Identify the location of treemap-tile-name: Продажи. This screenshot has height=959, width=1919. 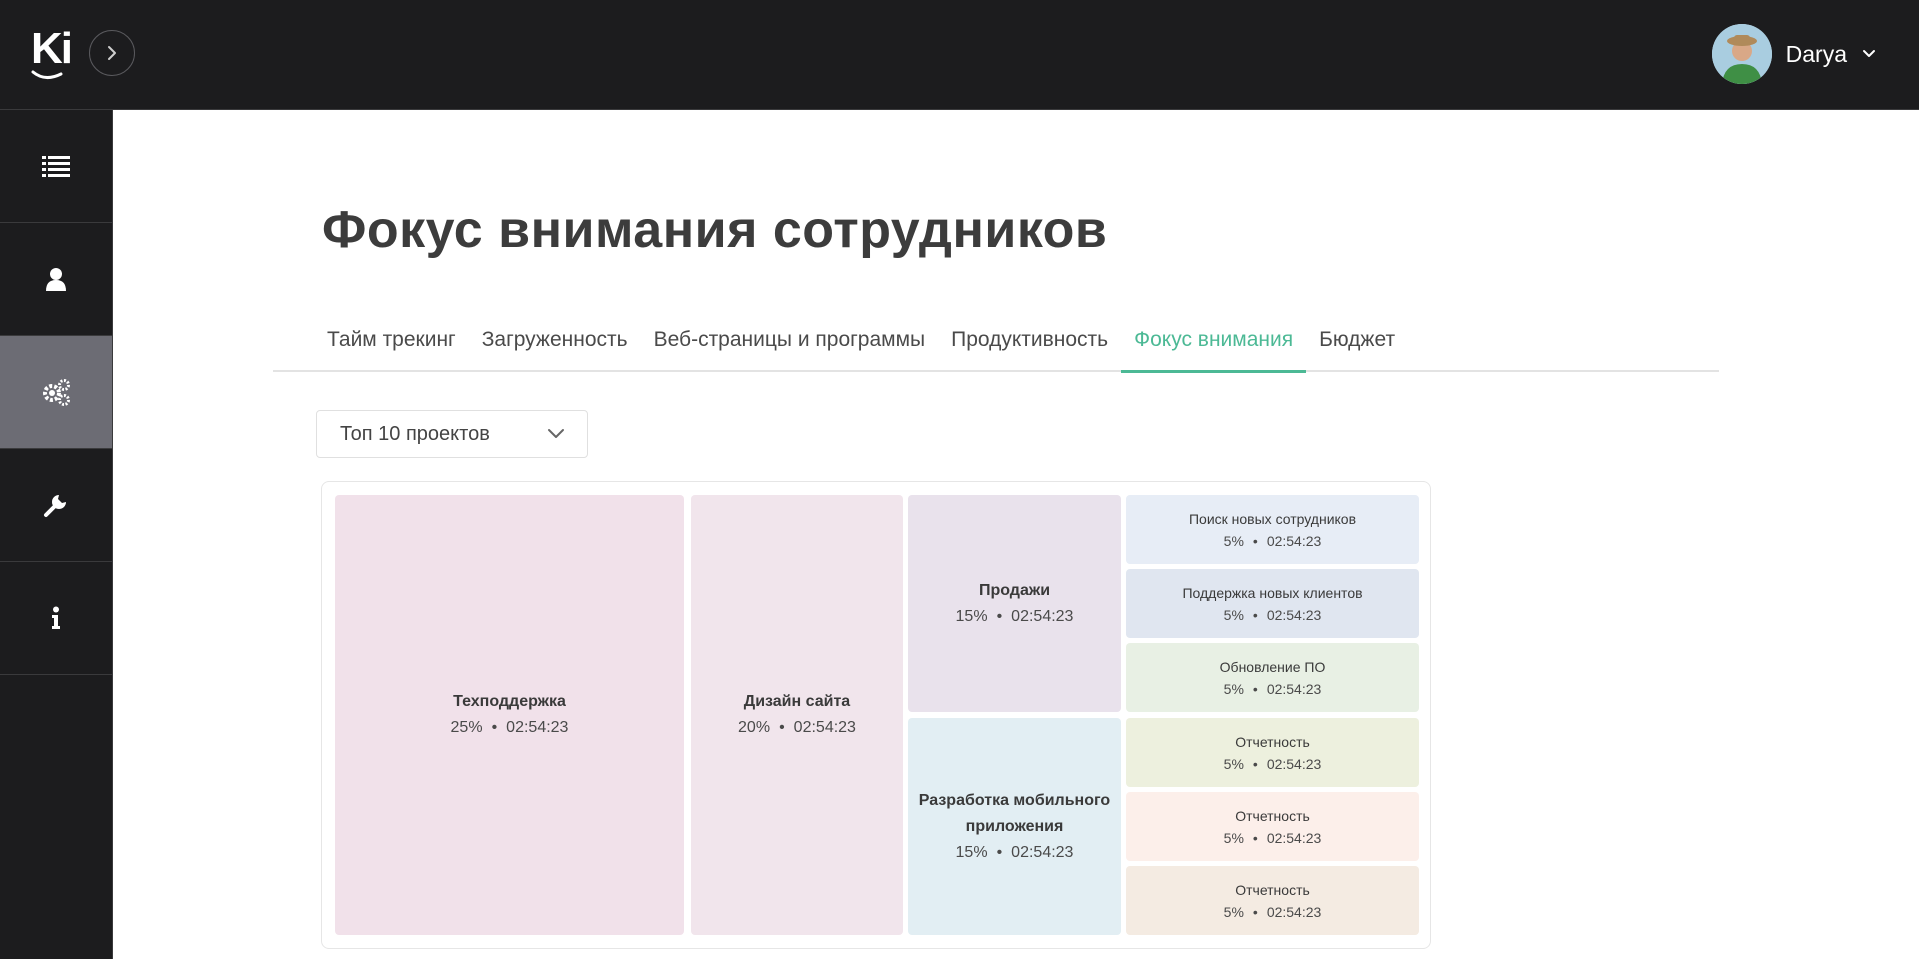
(1014, 590).